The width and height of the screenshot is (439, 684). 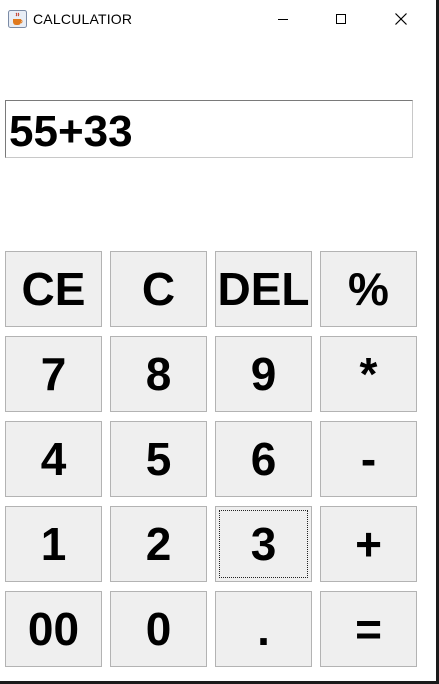 I want to click on digit-7-button: 7, so click(x=53, y=374).